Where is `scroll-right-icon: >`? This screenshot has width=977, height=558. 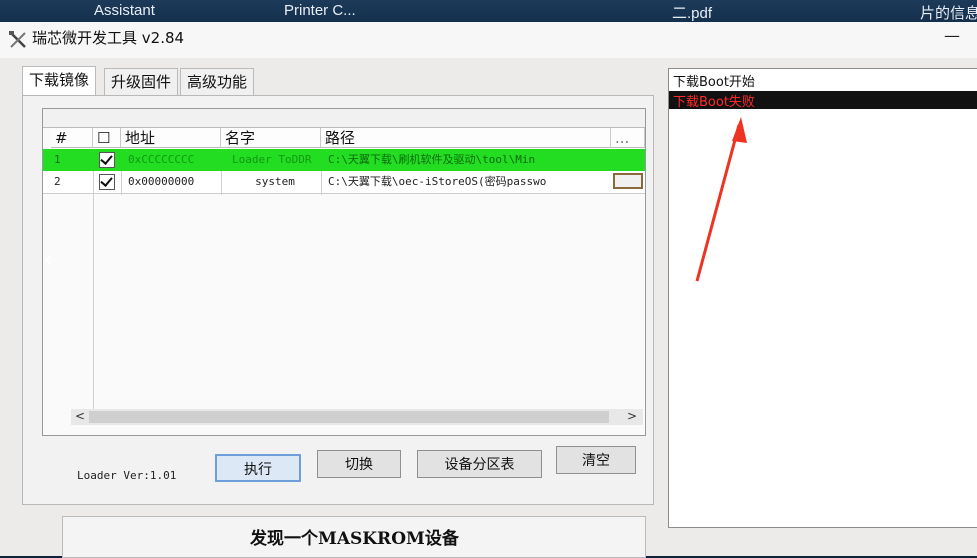 scroll-right-icon: > is located at coordinates (632, 416).